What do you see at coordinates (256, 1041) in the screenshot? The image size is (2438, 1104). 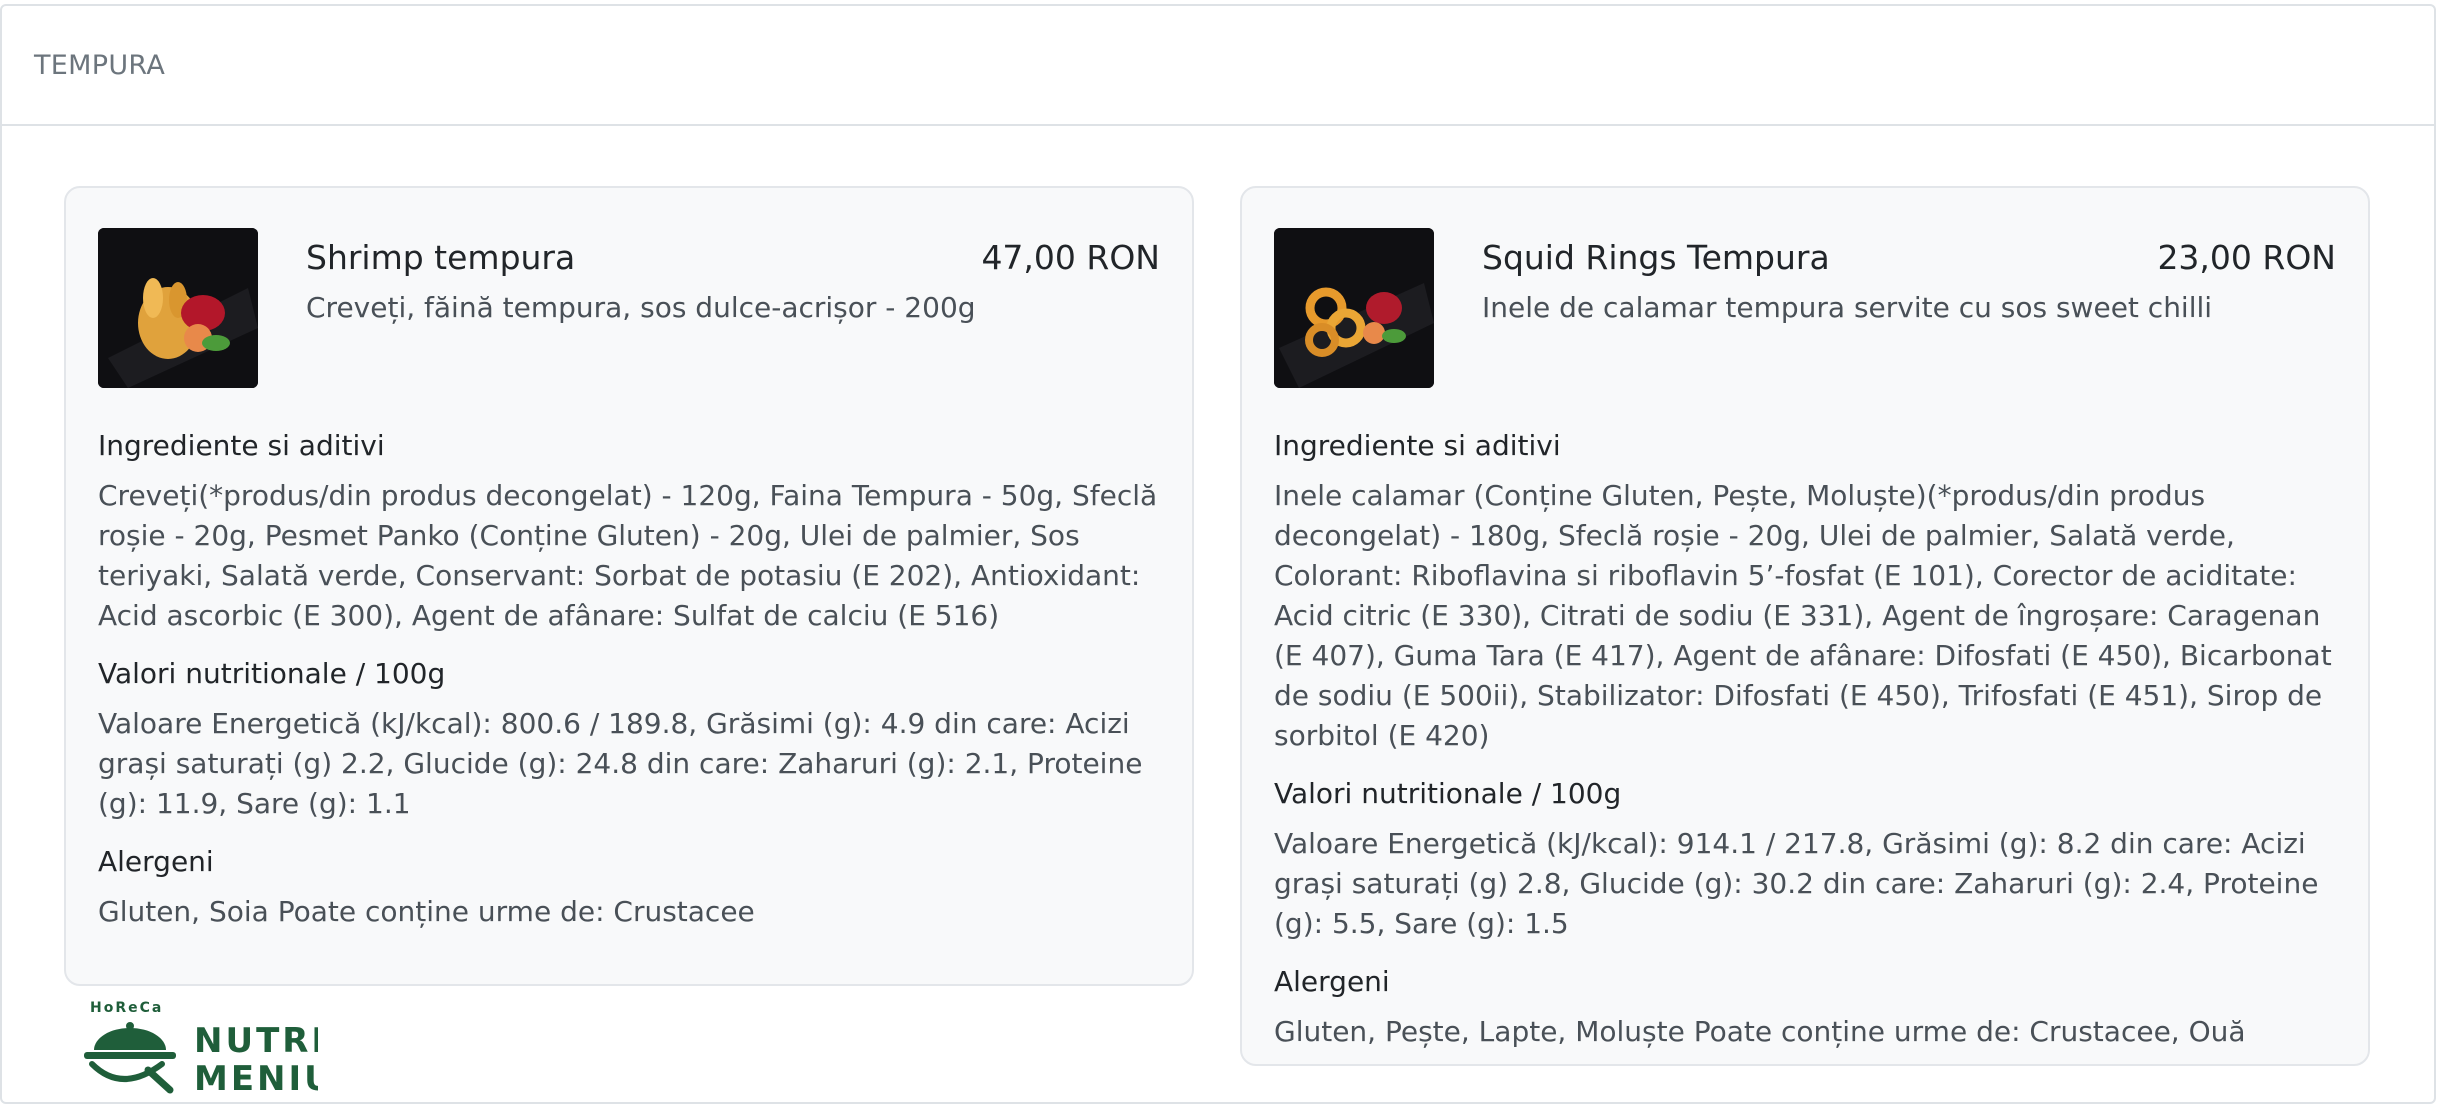 I see `logo-line1: NUTRI` at bounding box center [256, 1041].